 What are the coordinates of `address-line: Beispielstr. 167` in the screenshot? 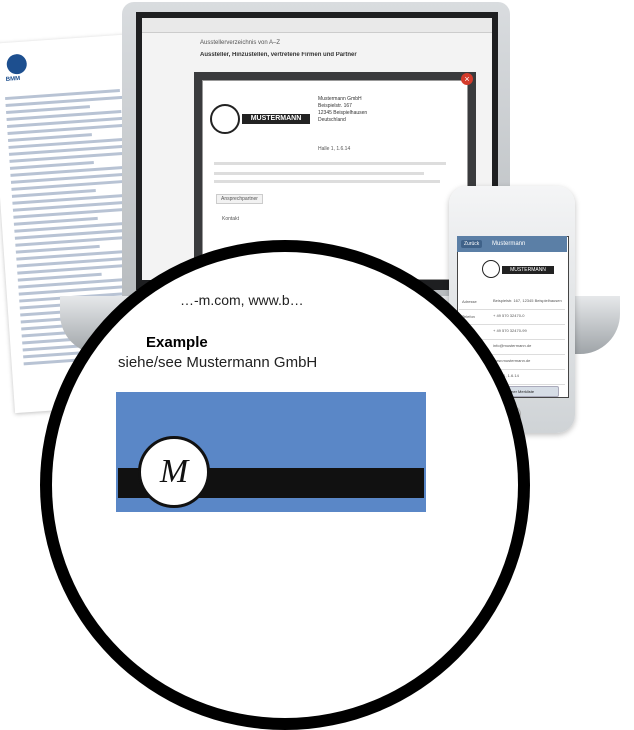 It's located at (335, 106).